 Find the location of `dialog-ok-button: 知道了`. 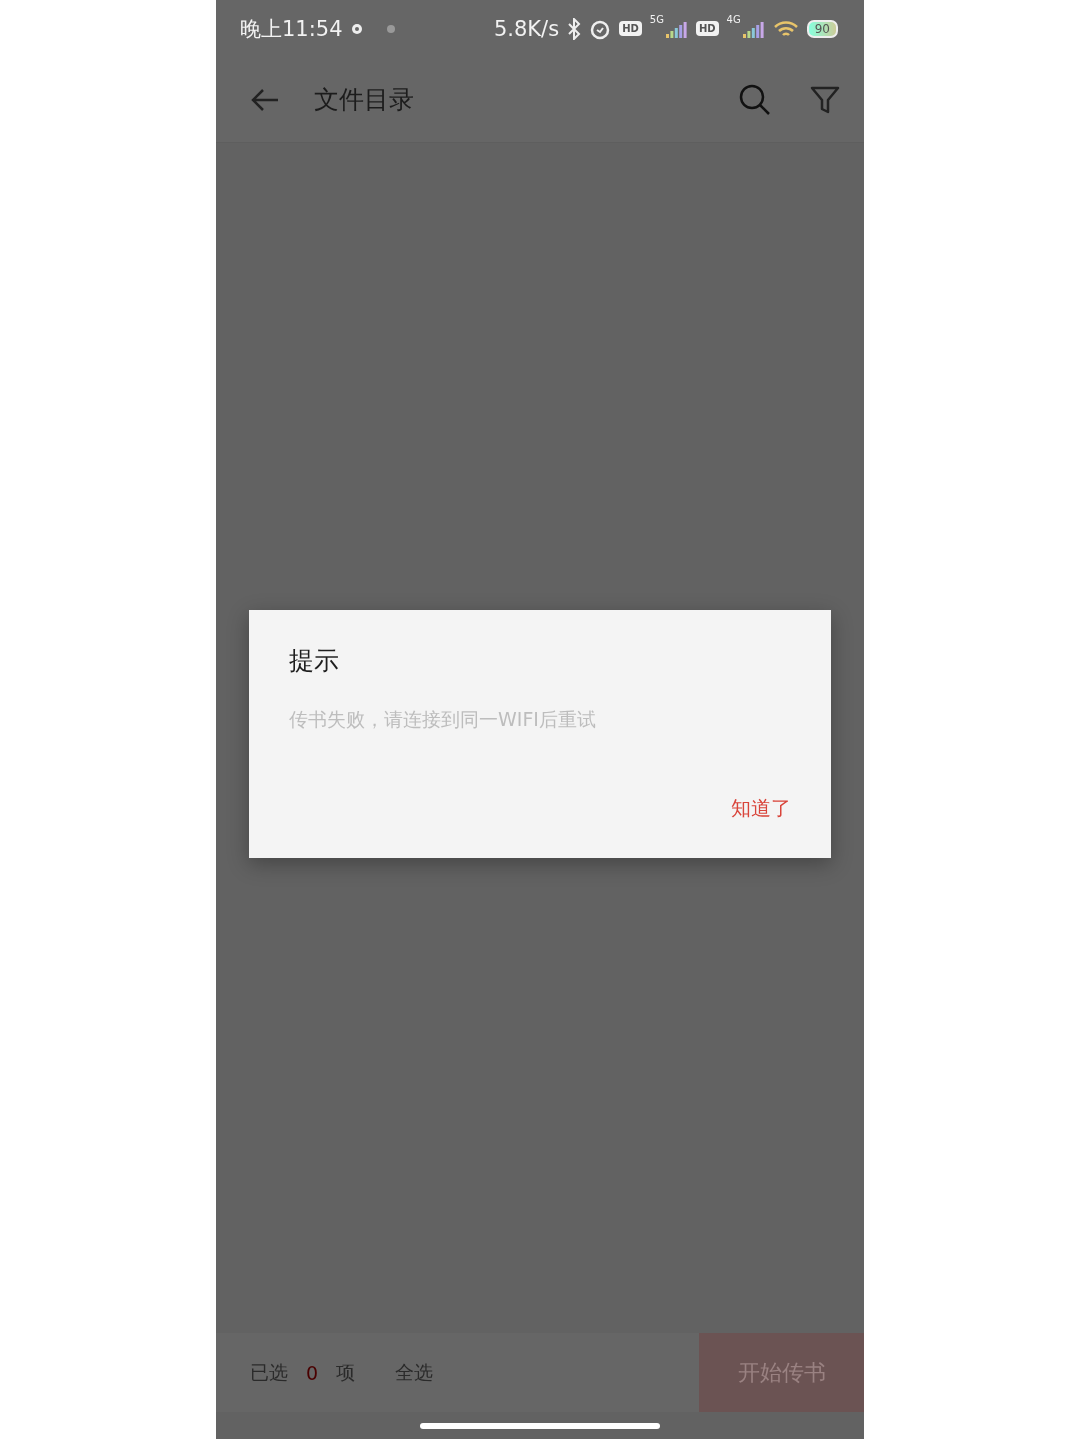

dialog-ok-button: 知道了 is located at coordinates (761, 808).